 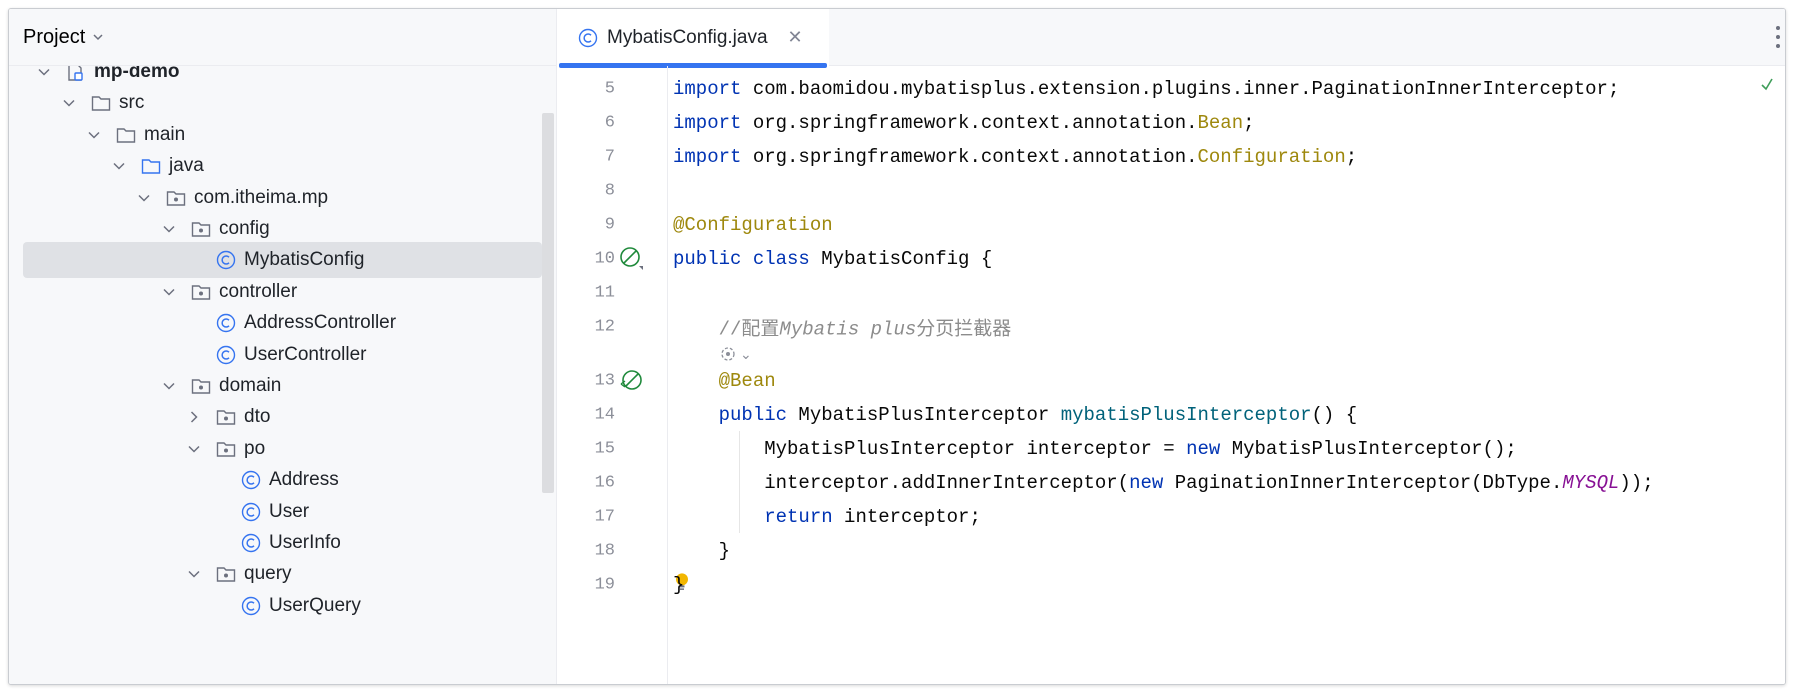 I want to click on line-number: 12, so click(x=586, y=327).